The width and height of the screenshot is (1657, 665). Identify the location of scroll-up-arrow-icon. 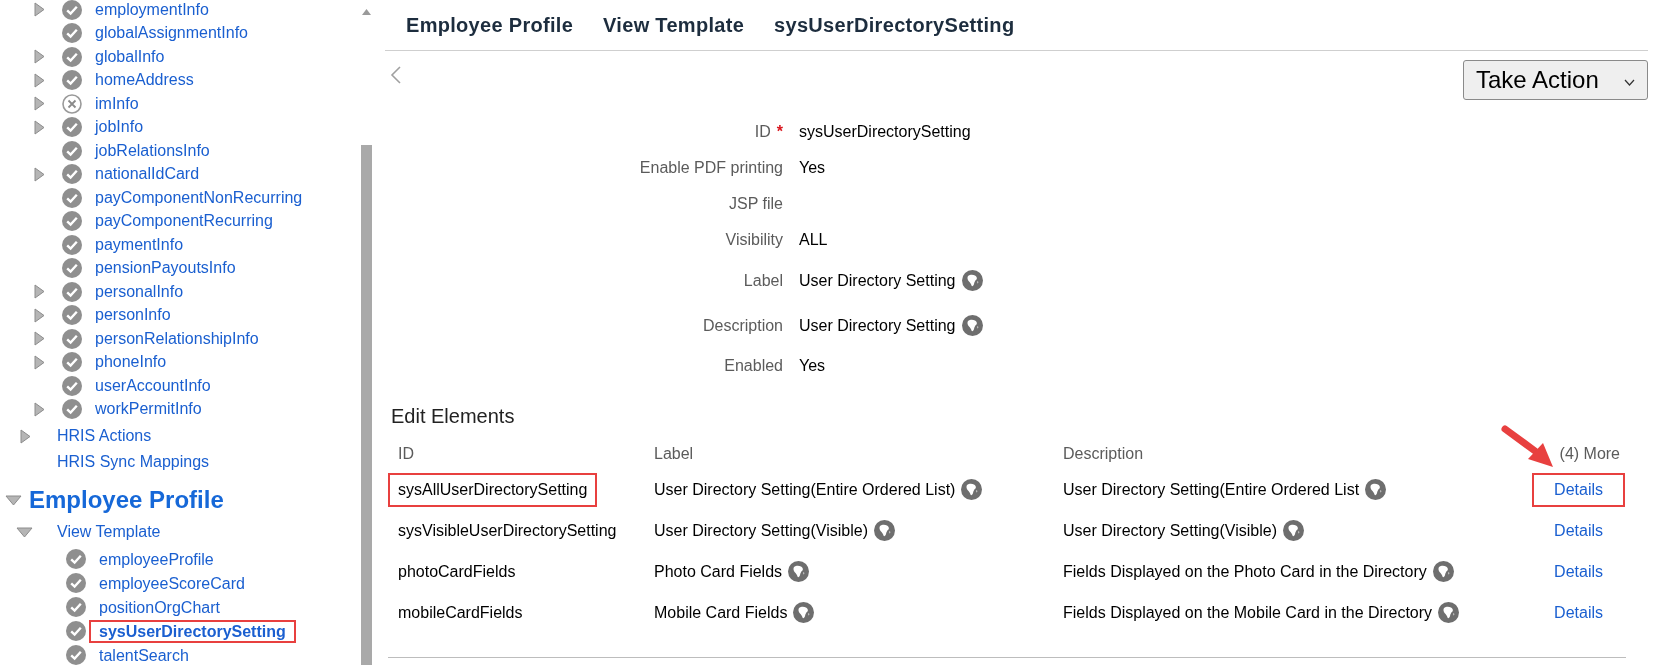
(366, 12).